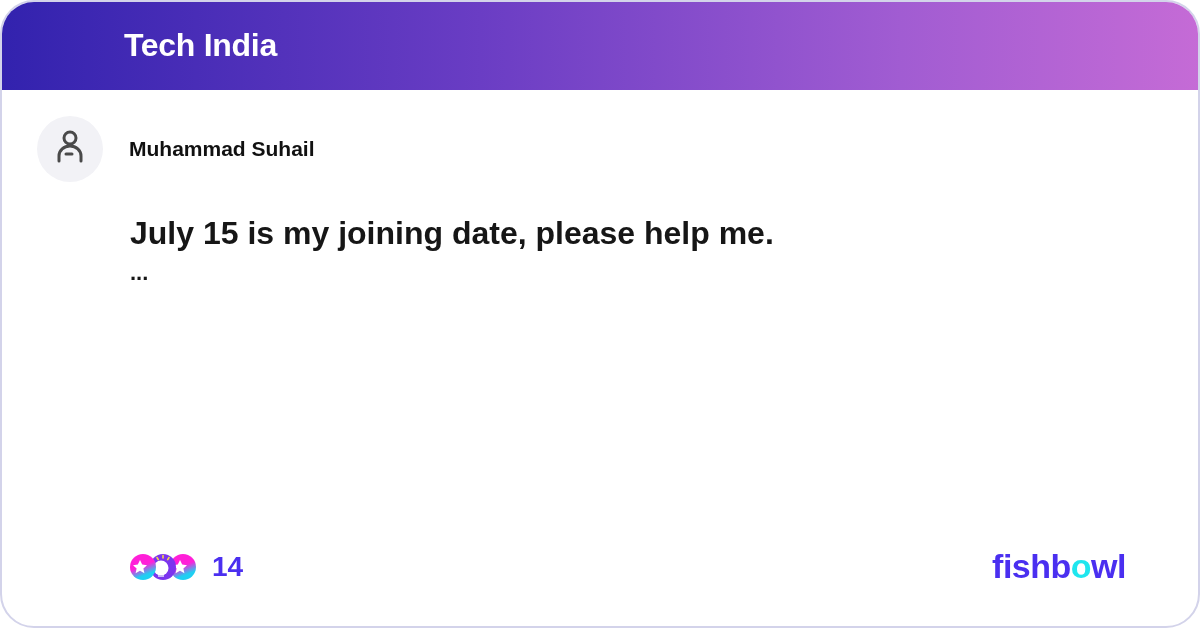  Describe the element at coordinates (163, 566) in the screenshot. I see `bulb-badge-icon` at that location.